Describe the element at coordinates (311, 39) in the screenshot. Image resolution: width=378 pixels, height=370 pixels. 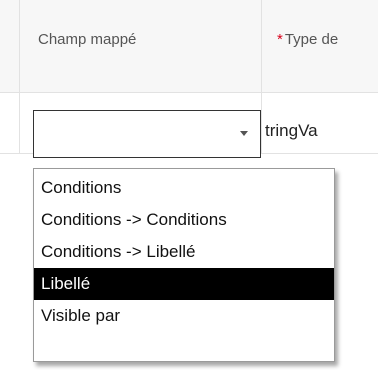
I see `column-header-label: Type de` at that location.